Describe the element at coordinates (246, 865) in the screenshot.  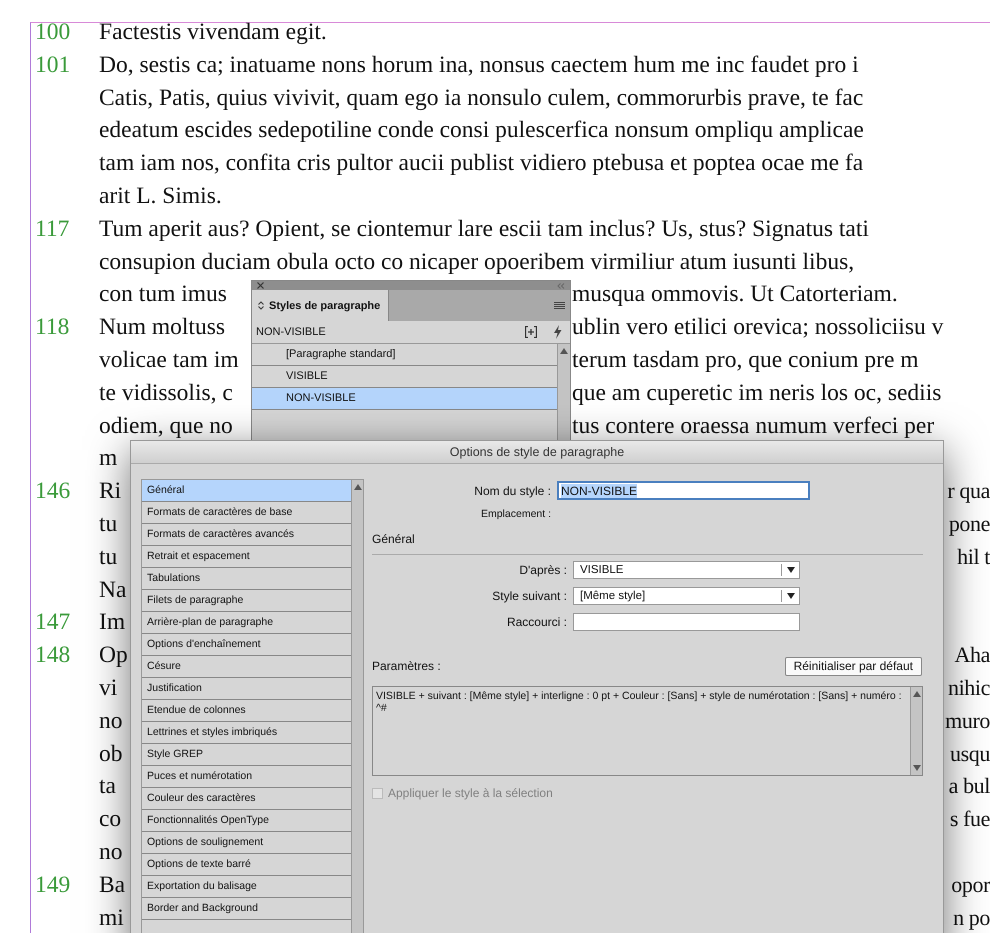
I see `category-item: Options de texte barré` at that location.